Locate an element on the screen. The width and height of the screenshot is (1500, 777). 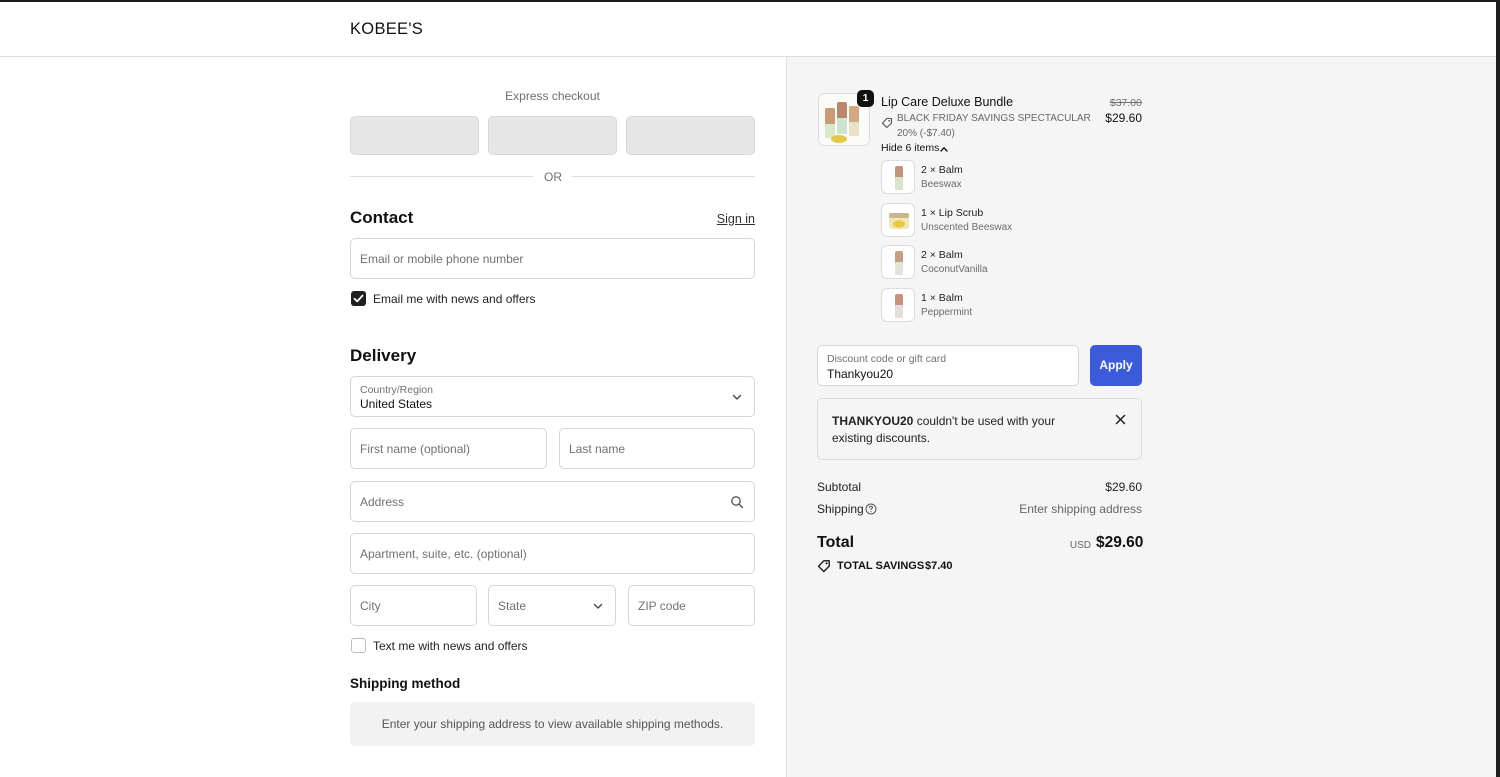
item-image-balm-beeswax is located at coordinates (898, 177).